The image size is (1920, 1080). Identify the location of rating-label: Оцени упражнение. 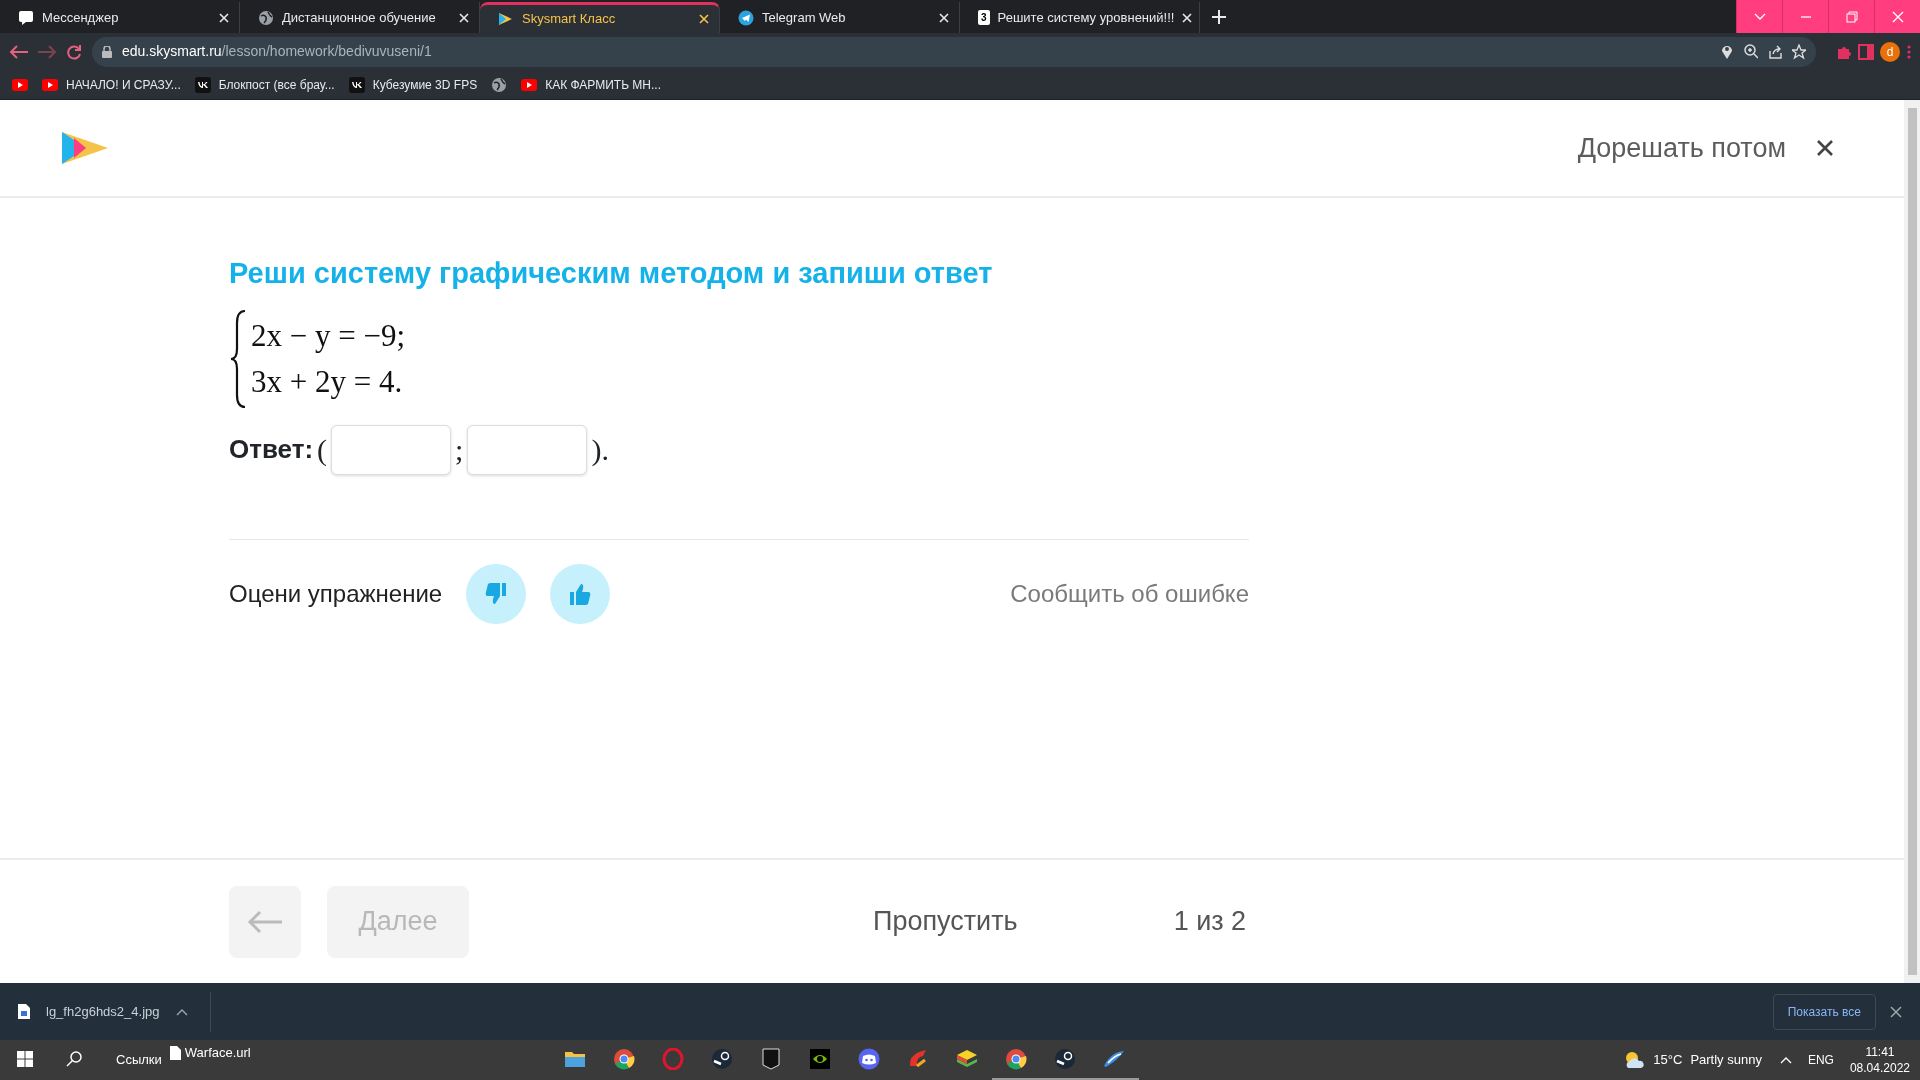
(336, 593).